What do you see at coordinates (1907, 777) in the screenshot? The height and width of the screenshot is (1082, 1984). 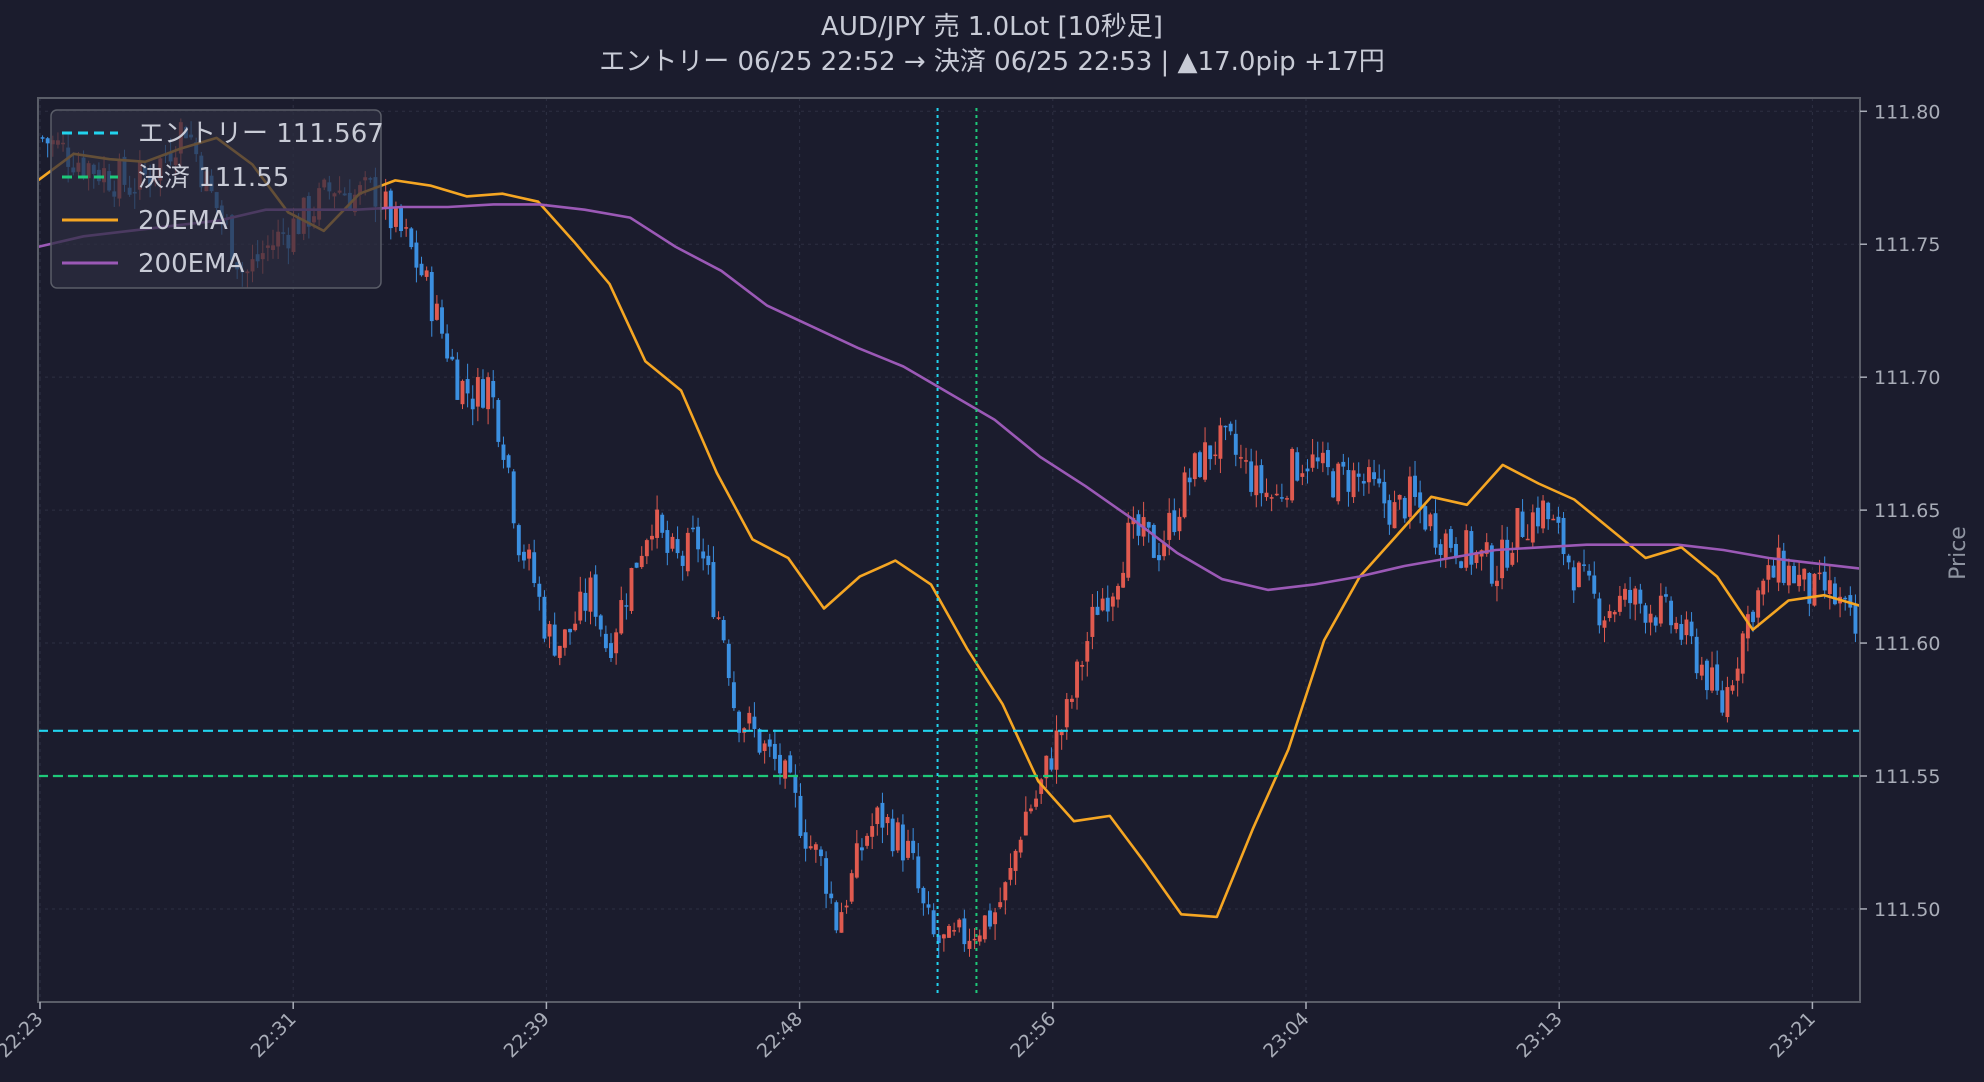 I see `y-tick-label: 111.55` at bounding box center [1907, 777].